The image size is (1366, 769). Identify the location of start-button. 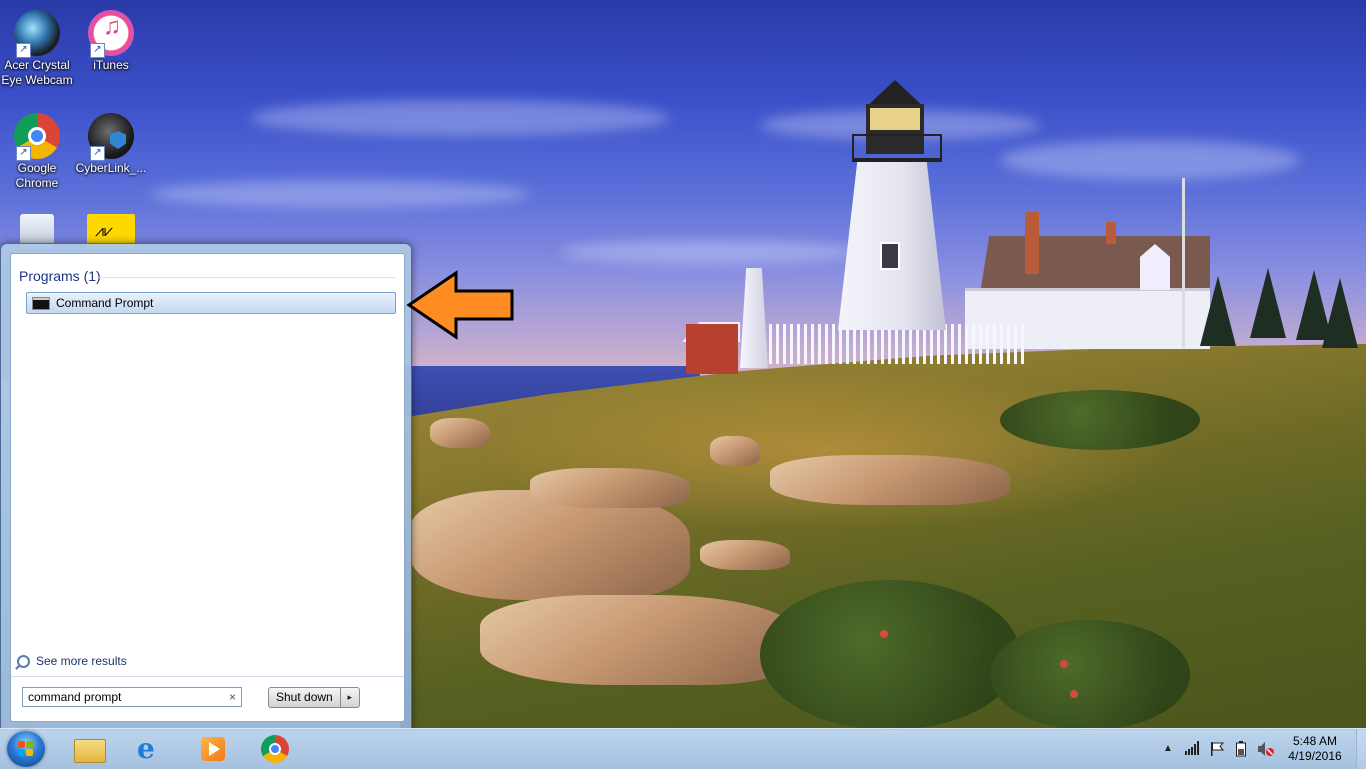
(26, 749).